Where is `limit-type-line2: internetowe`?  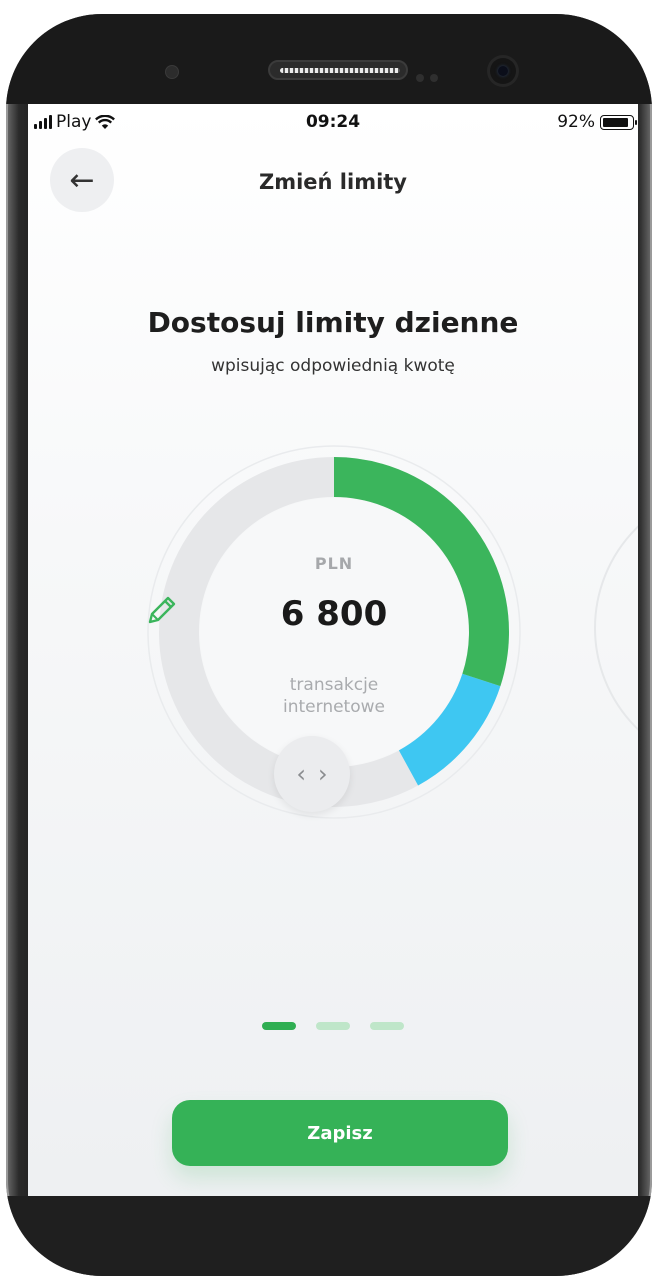 limit-type-line2: internetowe is located at coordinates (334, 707).